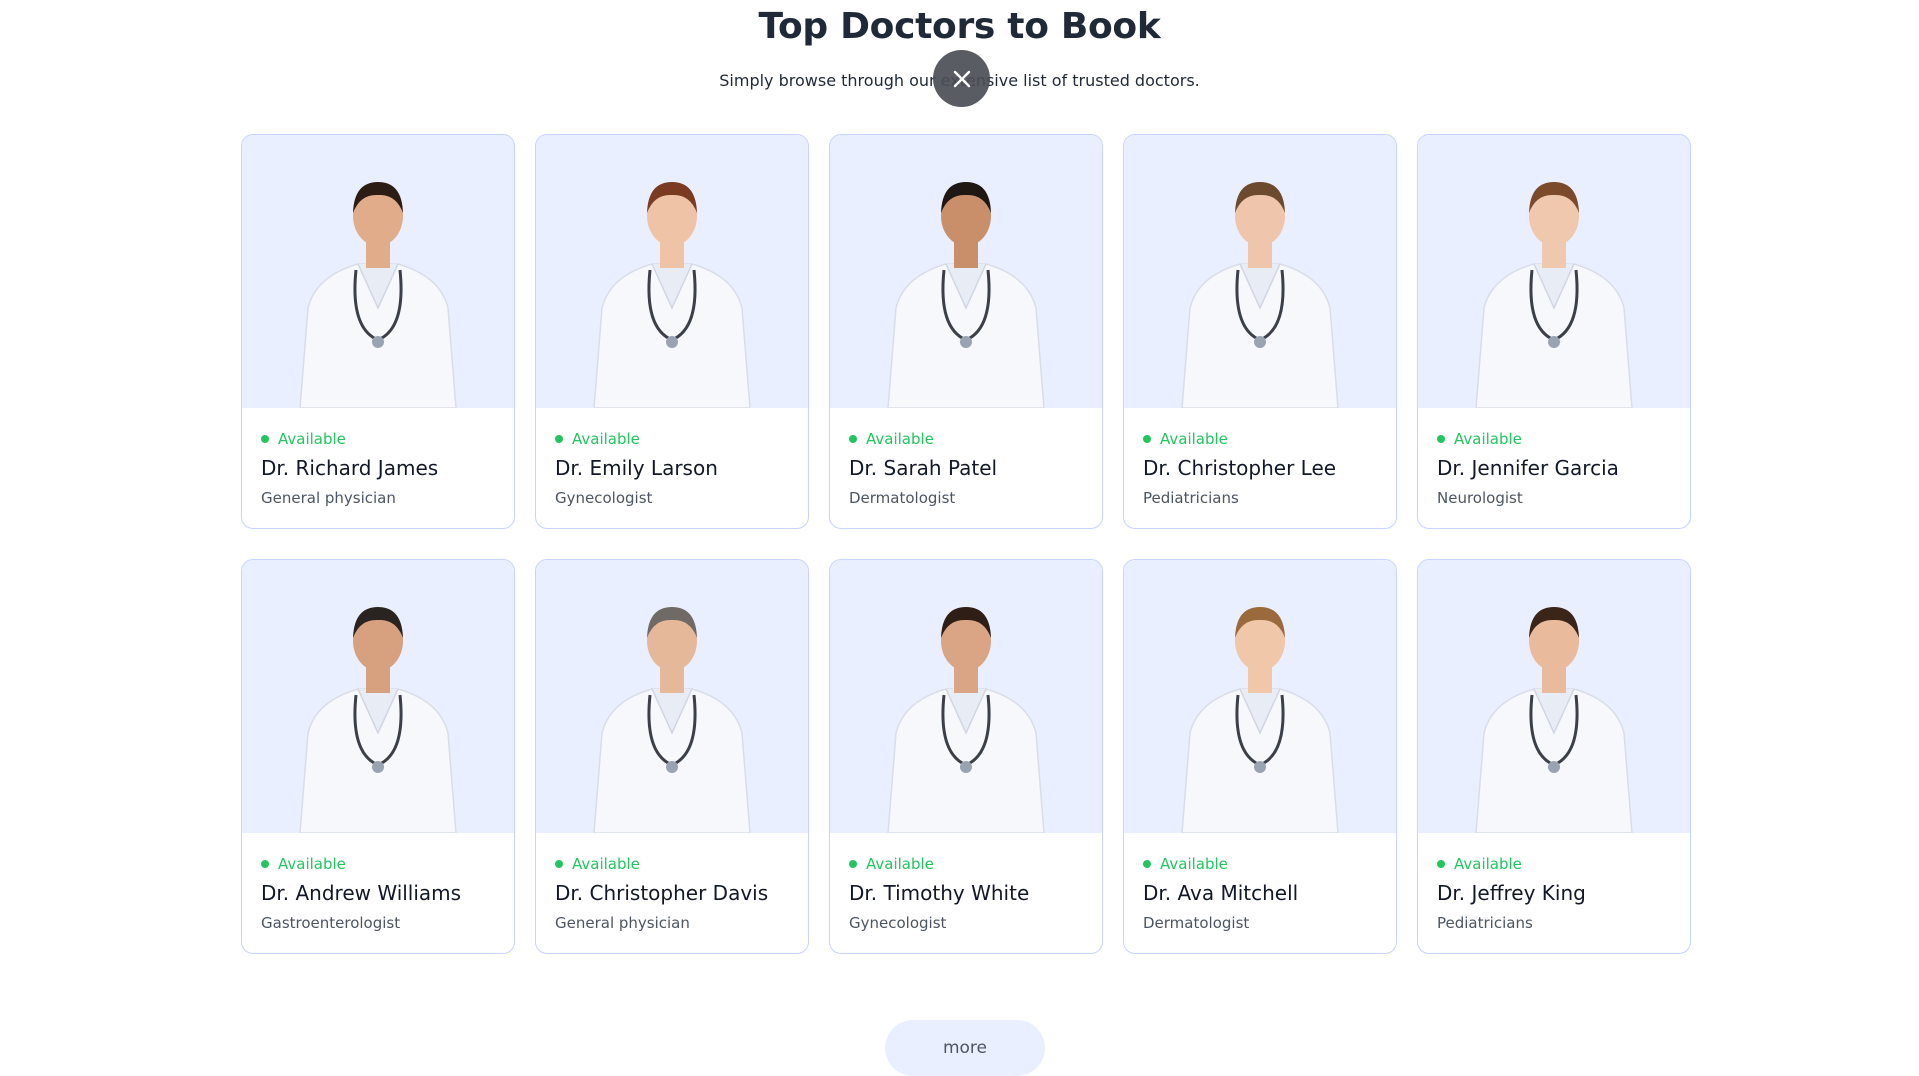 The width and height of the screenshot is (1919, 1076). I want to click on doctor-specialty: Gastroenterologist, so click(331, 923).